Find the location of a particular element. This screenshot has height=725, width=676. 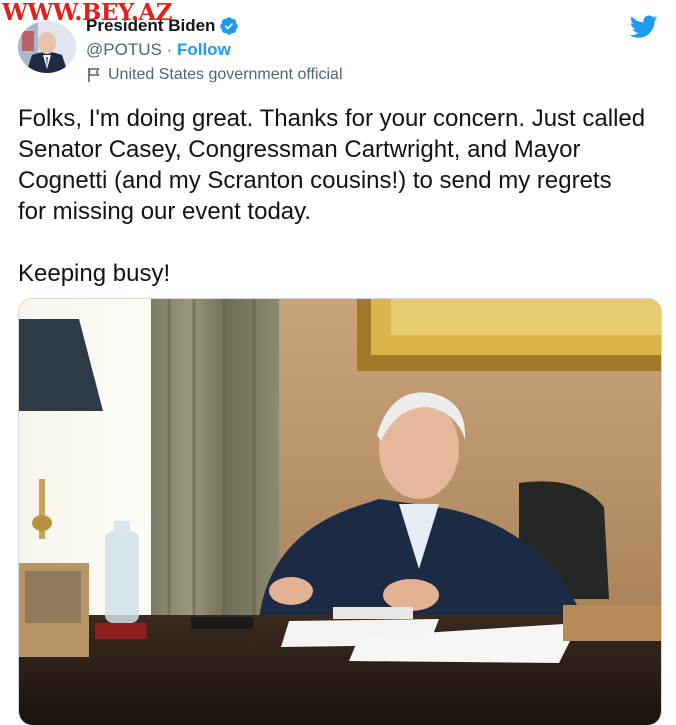

twitter-bird-icon is located at coordinates (644, 27).